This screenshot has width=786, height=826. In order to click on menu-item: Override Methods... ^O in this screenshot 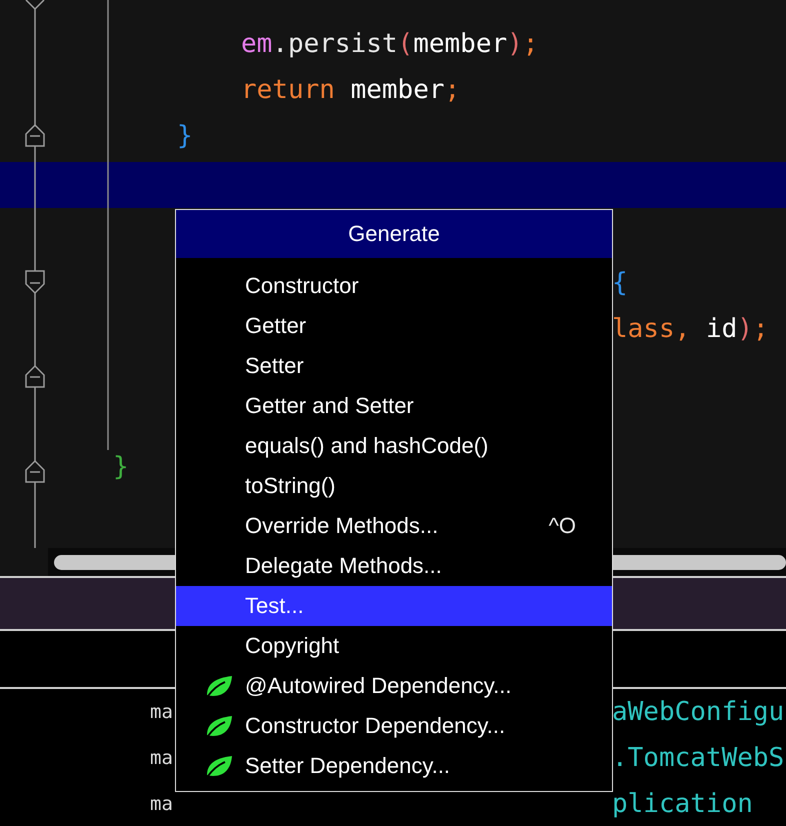, I will do `click(394, 526)`.